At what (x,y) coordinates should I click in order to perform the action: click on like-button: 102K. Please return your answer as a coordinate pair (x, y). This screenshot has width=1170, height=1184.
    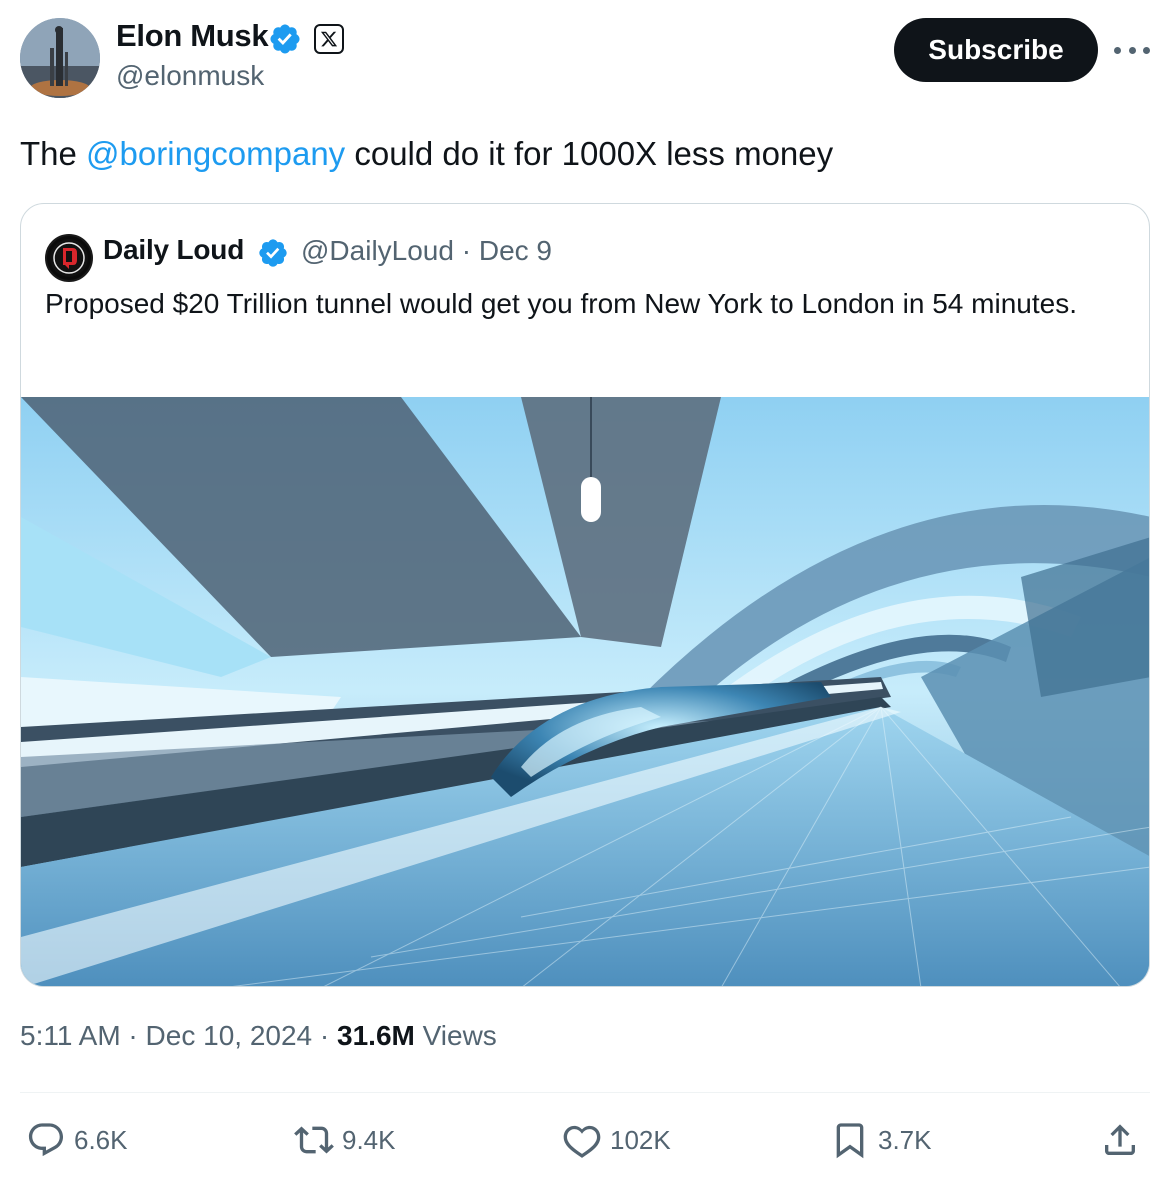
    Looking at the image, I should click on (616, 1140).